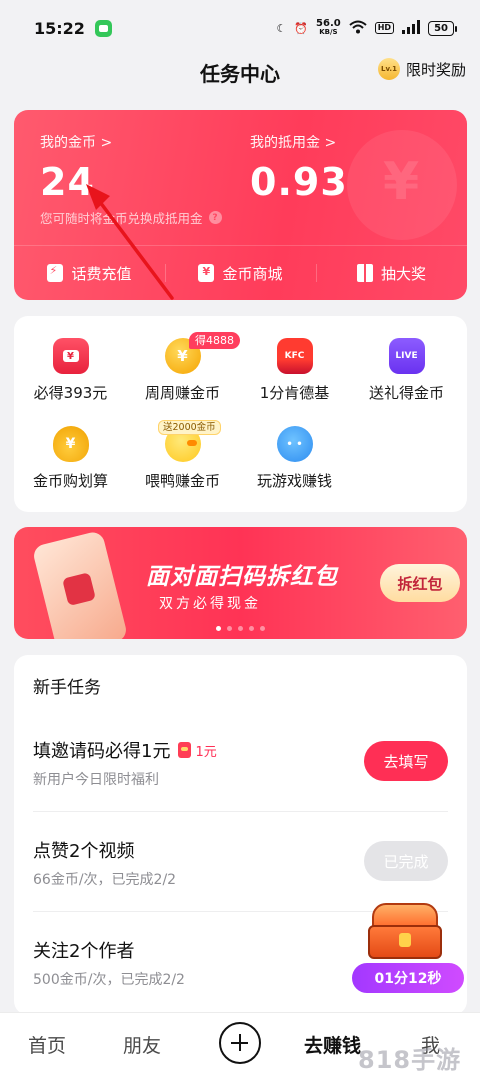  What do you see at coordinates (80, 584) in the screenshot?
I see `phone-illustration-icon` at bounding box center [80, 584].